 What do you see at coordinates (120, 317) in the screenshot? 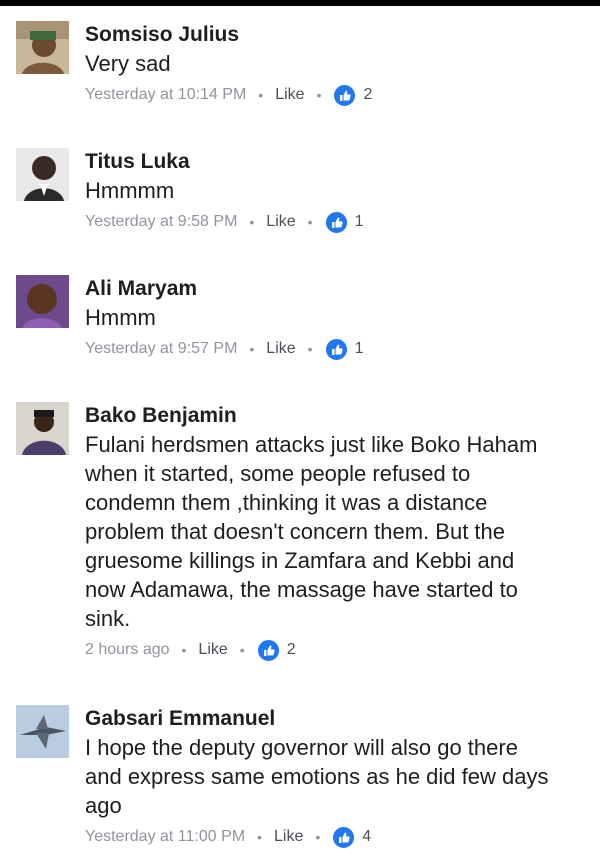
I see `comment-text: Hmmm` at bounding box center [120, 317].